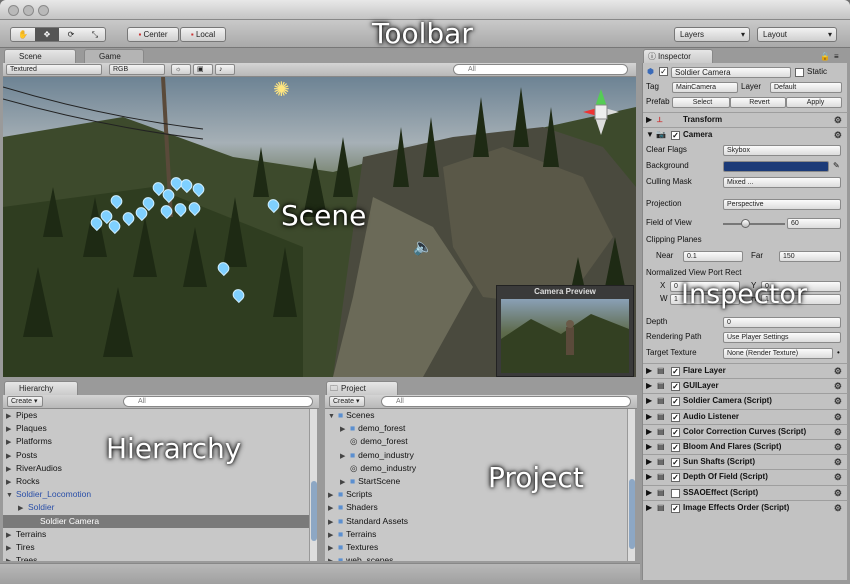 Image resolution: width=850 pixels, height=584 pixels. What do you see at coordinates (333, 416) in the screenshot?
I see `expand-arrow-icon: ▼` at bounding box center [333, 416].